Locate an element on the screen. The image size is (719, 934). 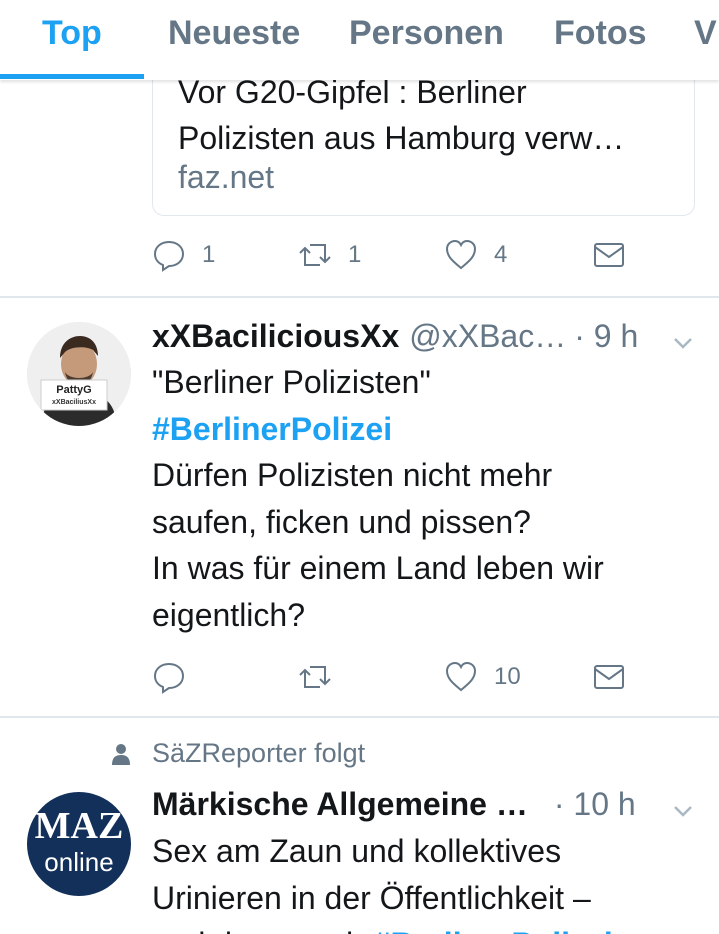
tweet-text-fragment: und dann auch is located at coordinates (258, 930).